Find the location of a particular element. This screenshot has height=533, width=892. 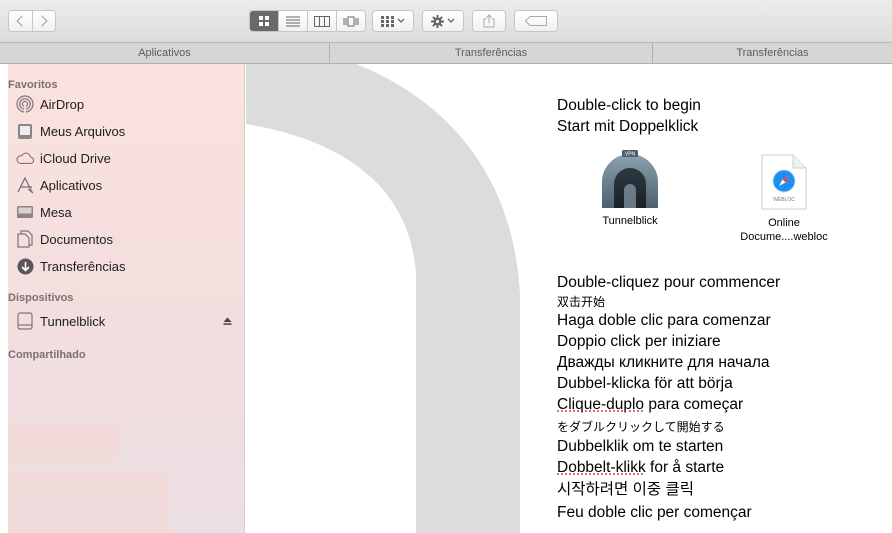

favorites-header: Favoritos is located at coordinates (33, 85).